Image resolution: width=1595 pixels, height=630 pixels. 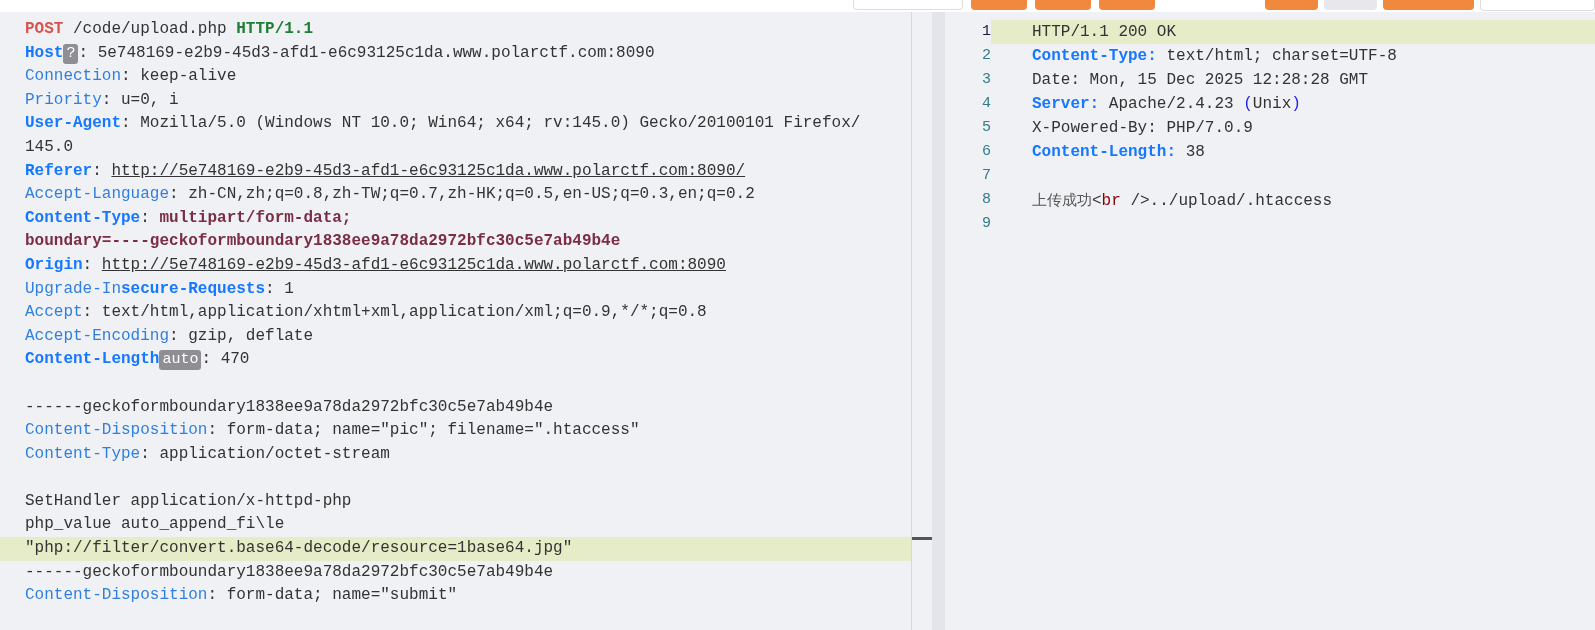 I want to click on url-link: http://5e748169-e2b9-45d3-afd1-e6c93125c1da.www.polarctf.com:8090, so click(x=413, y=264).